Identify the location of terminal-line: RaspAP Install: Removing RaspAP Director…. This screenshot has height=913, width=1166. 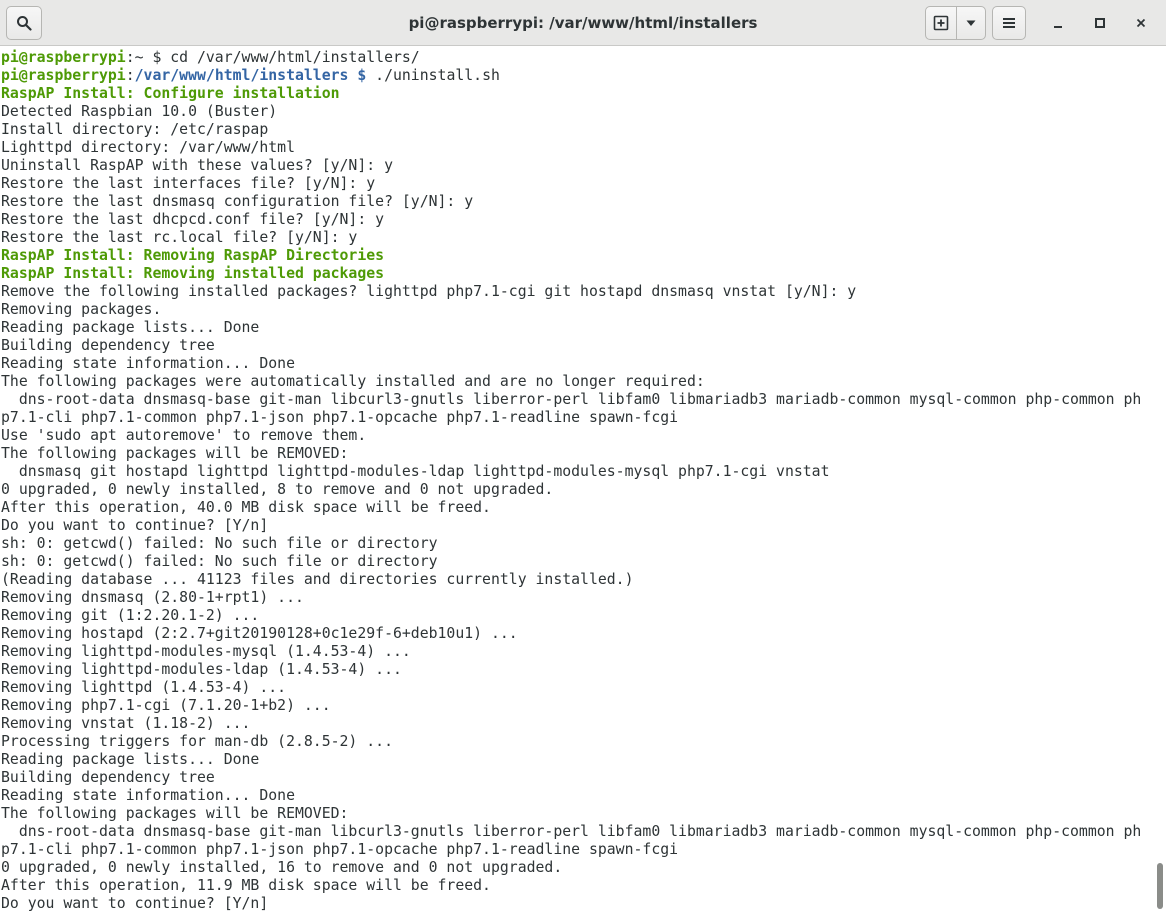
(577, 256).